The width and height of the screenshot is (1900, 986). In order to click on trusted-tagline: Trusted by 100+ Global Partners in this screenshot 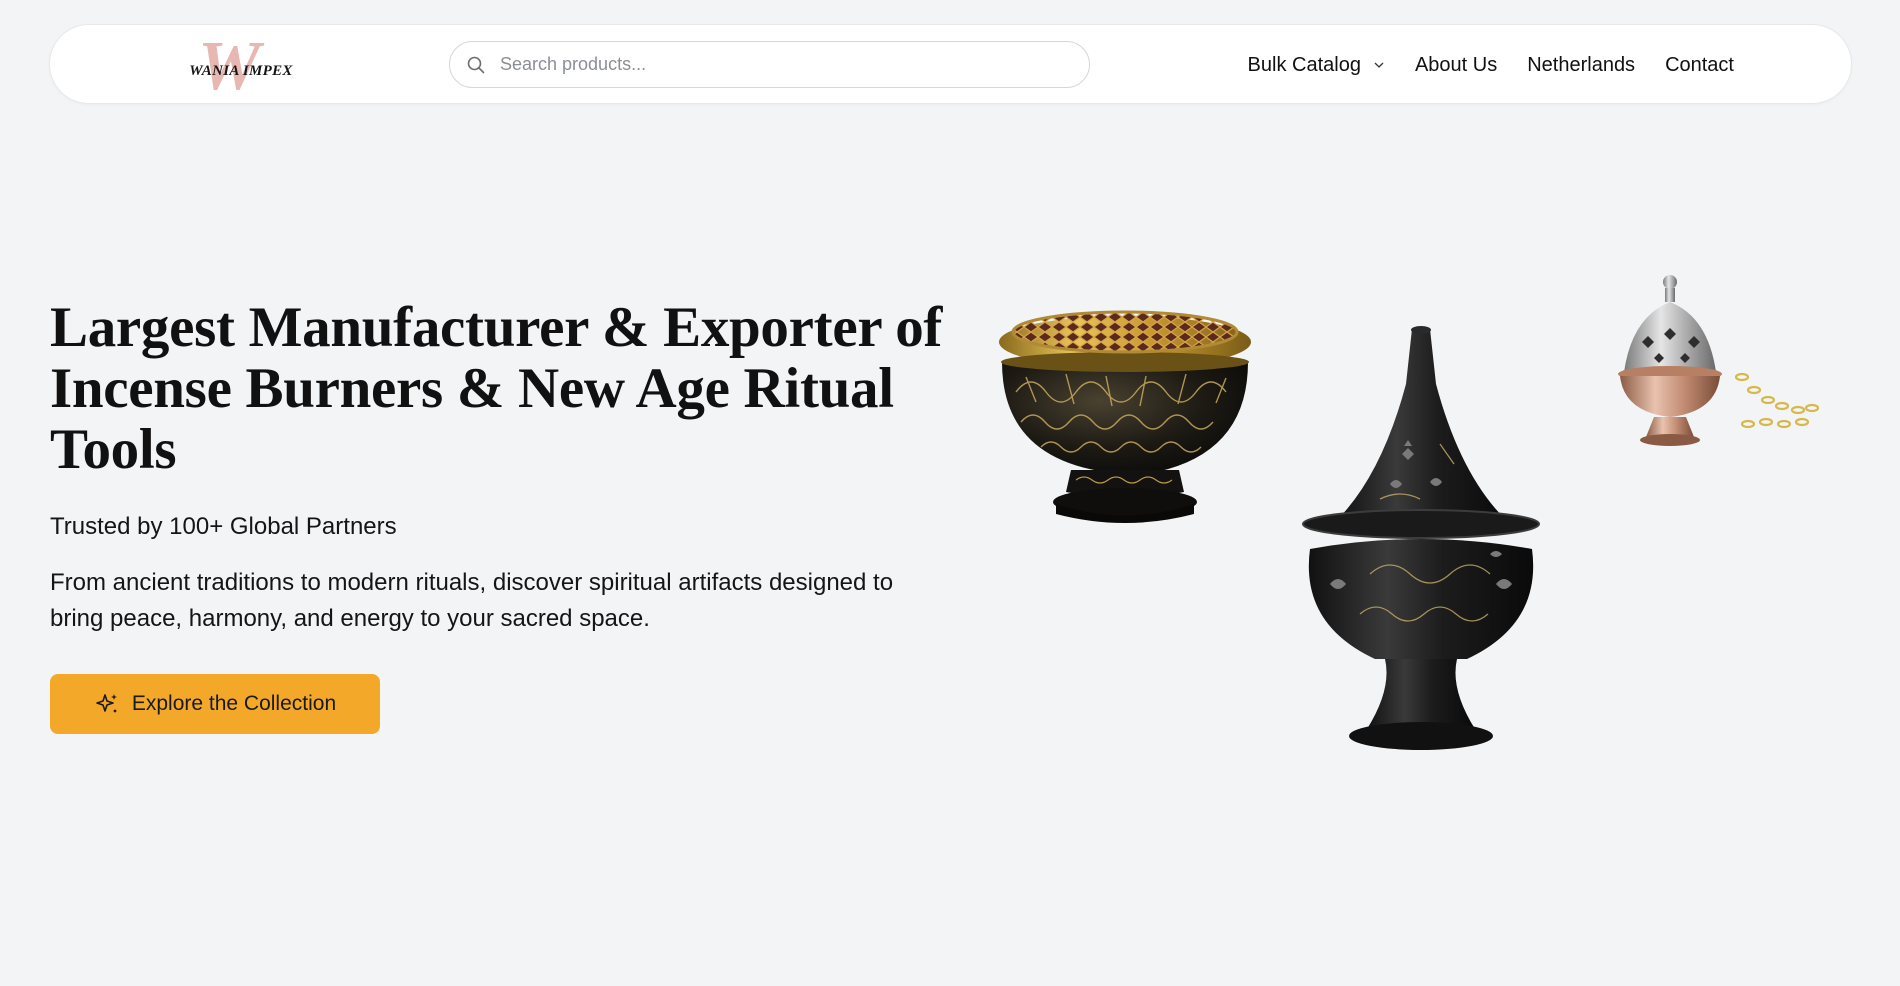, I will do `click(223, 526)`.